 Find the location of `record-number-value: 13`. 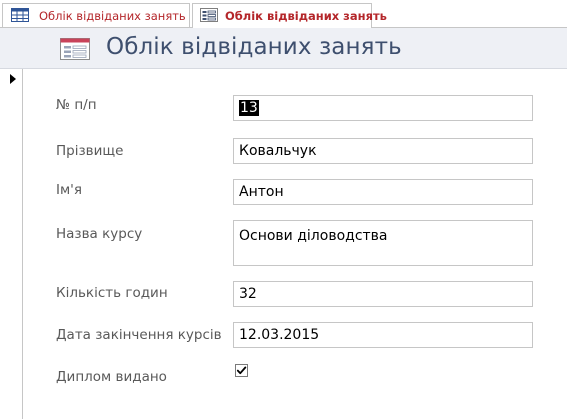

record-number-value: 13 is located at coordinates (249, 108).